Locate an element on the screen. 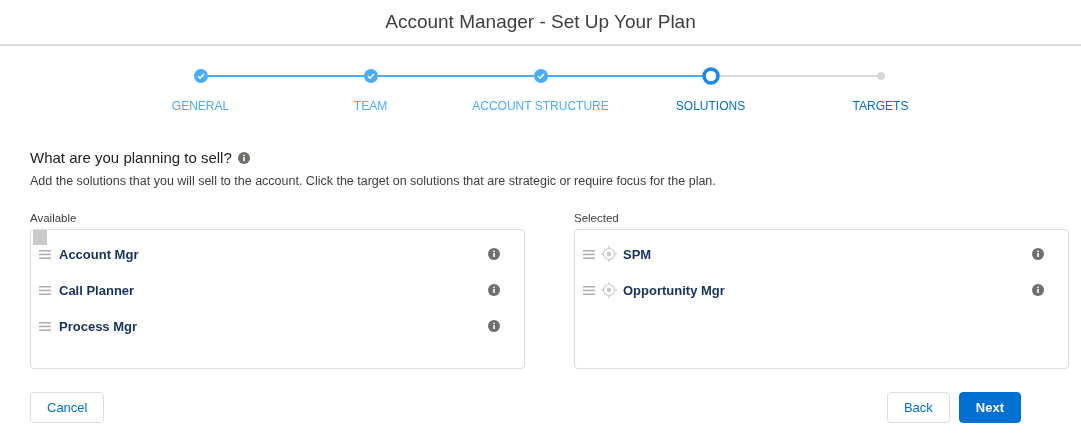  solution-name: SPM is located at coordinates (827, 254).